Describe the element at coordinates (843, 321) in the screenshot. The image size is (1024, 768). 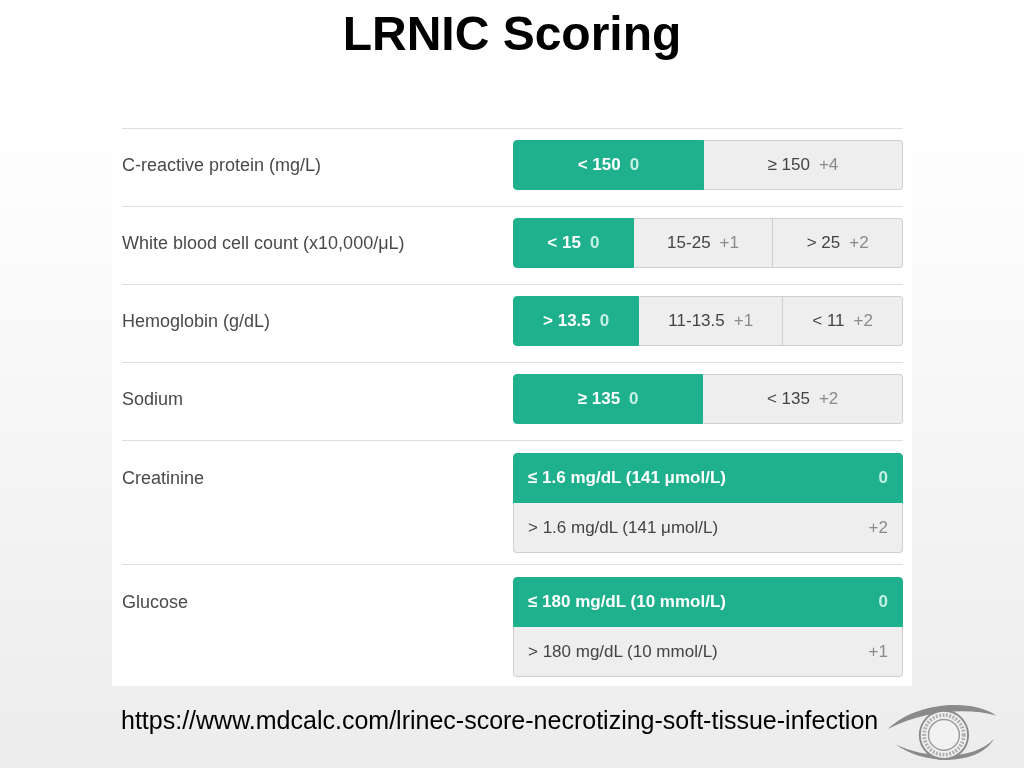
I see `option-button: < 11 +2` at that location.